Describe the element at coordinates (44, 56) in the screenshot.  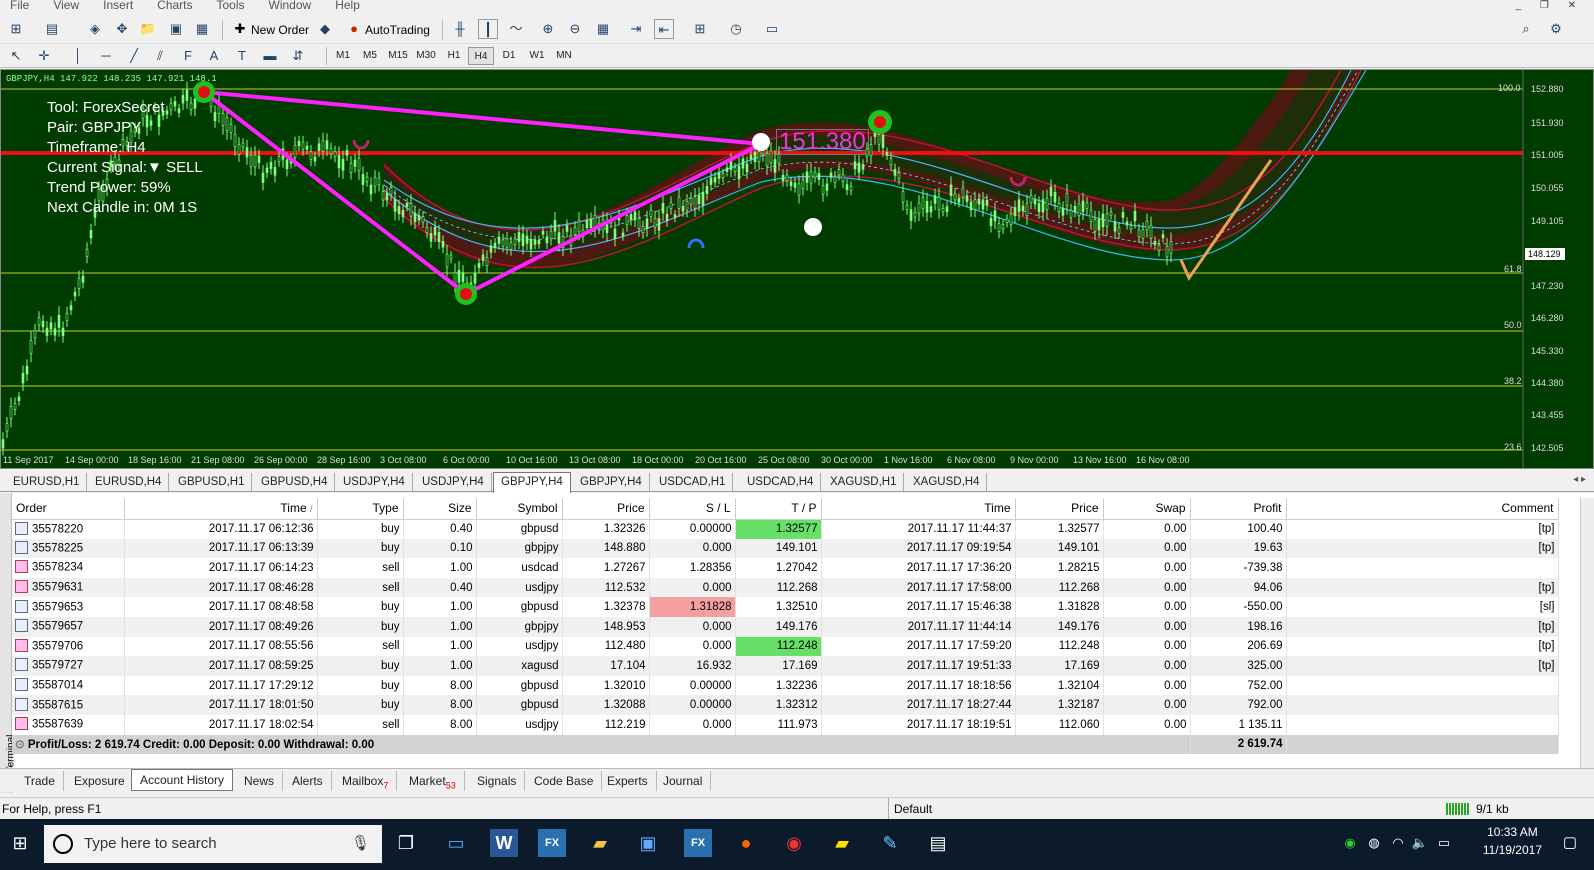
I see `crosshair-icon: ✛` at that location.